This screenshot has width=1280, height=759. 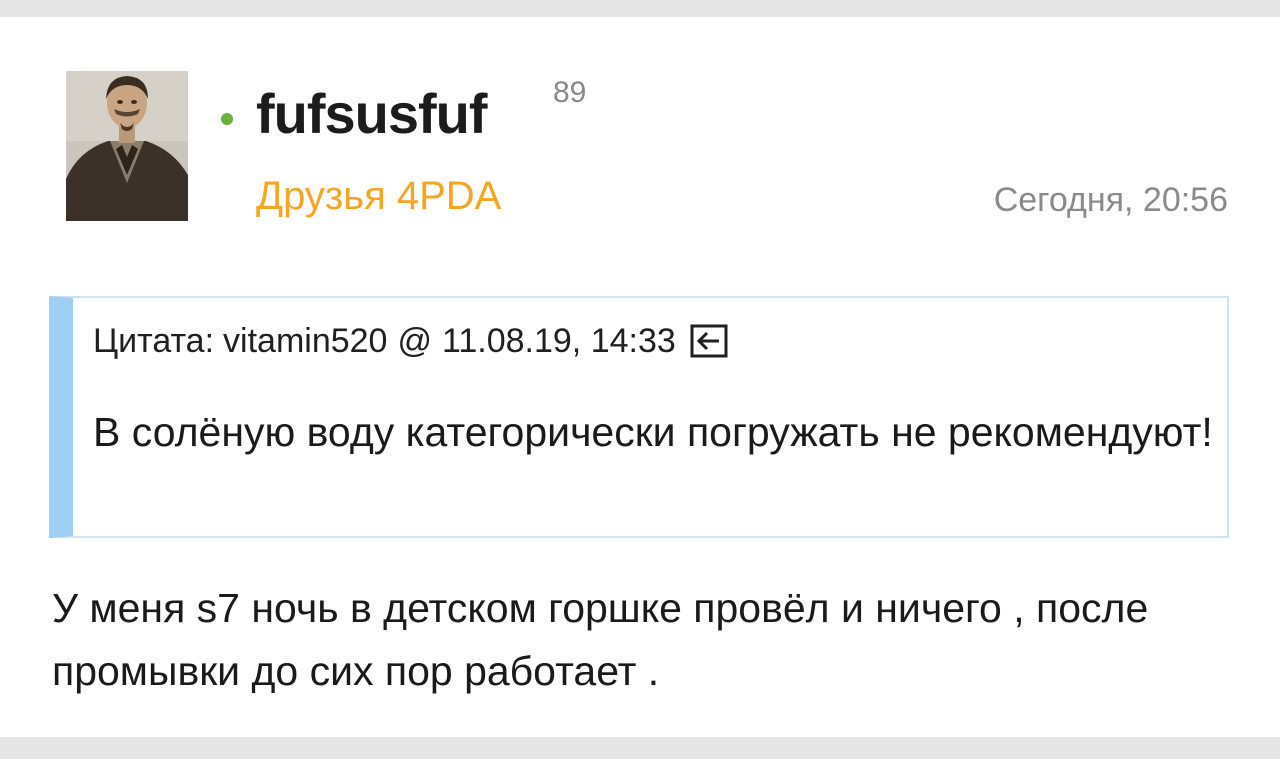 I want to click on quote-header: Цитата: vitamin520 @ 11.08.19, 14:33, so click(x=410, y=341).